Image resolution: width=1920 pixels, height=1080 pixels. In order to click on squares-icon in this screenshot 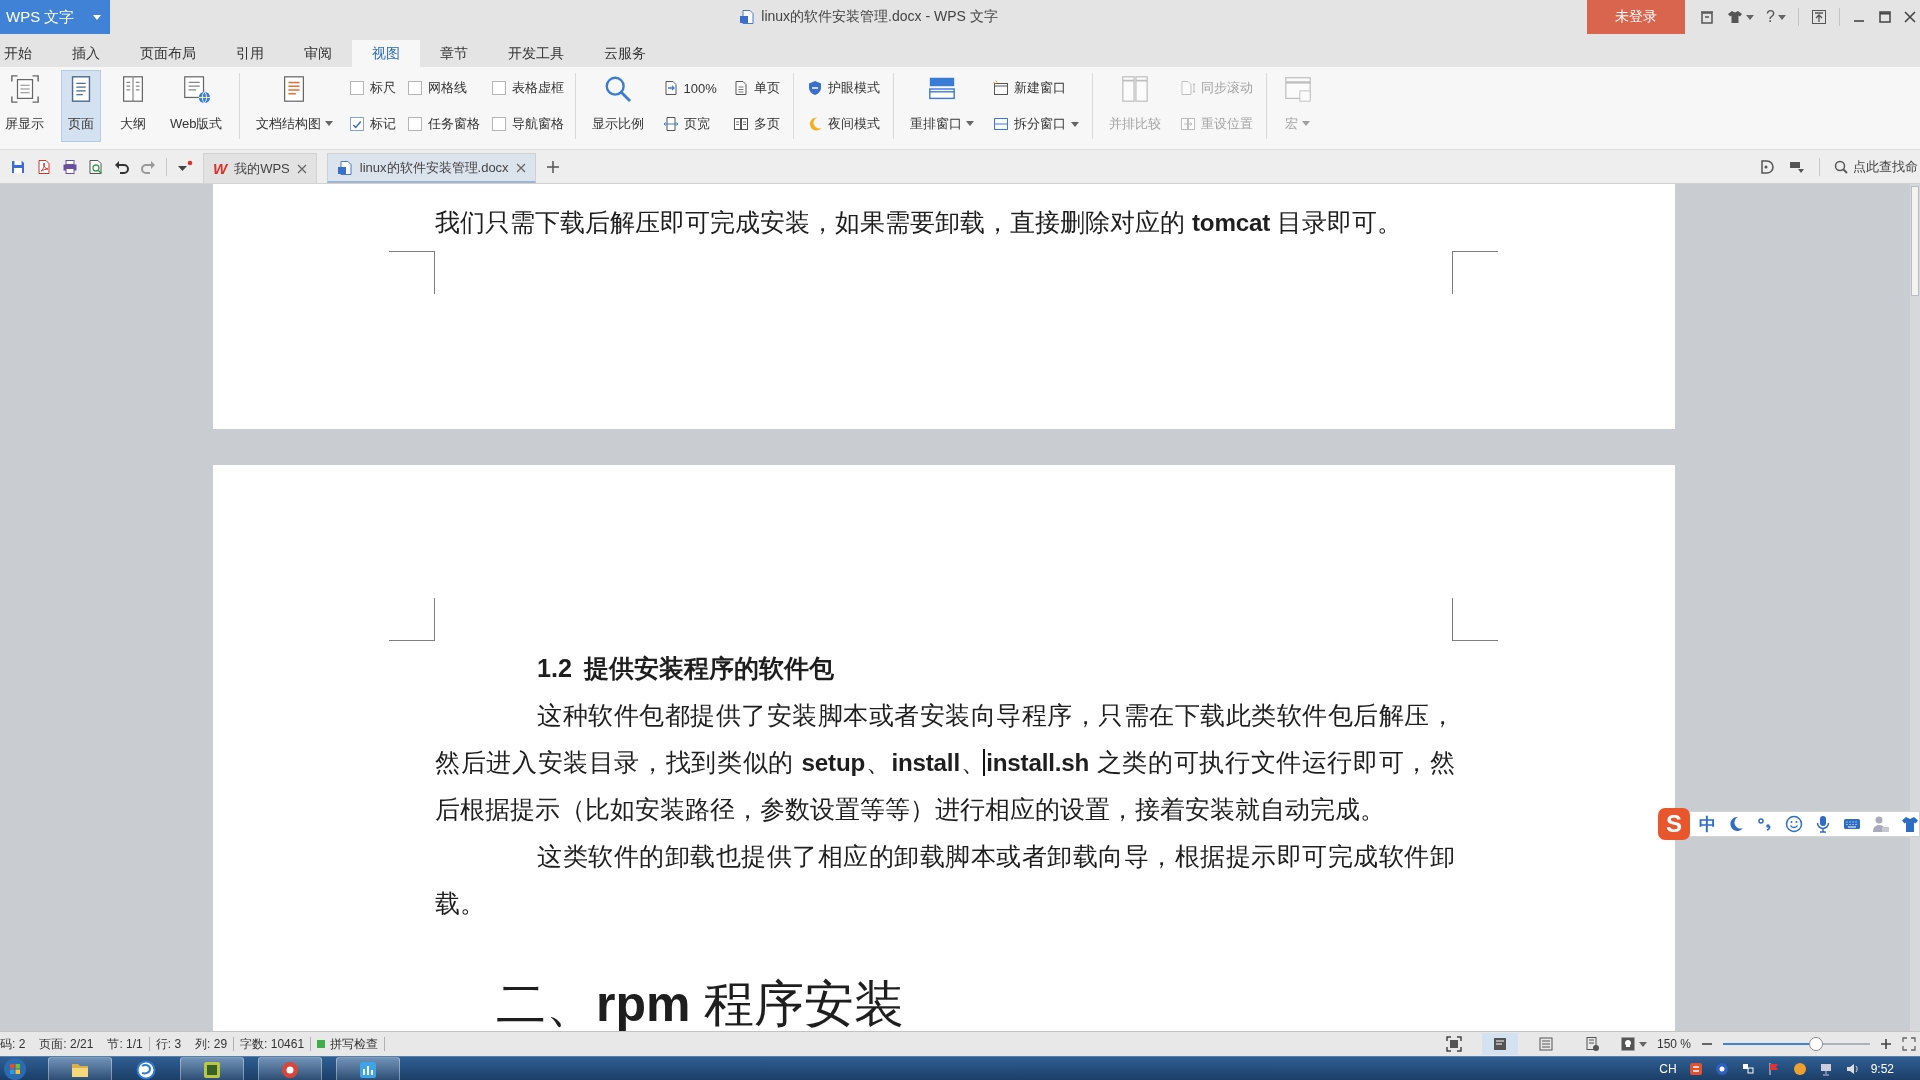, I will do `click(1747, 1068)`.